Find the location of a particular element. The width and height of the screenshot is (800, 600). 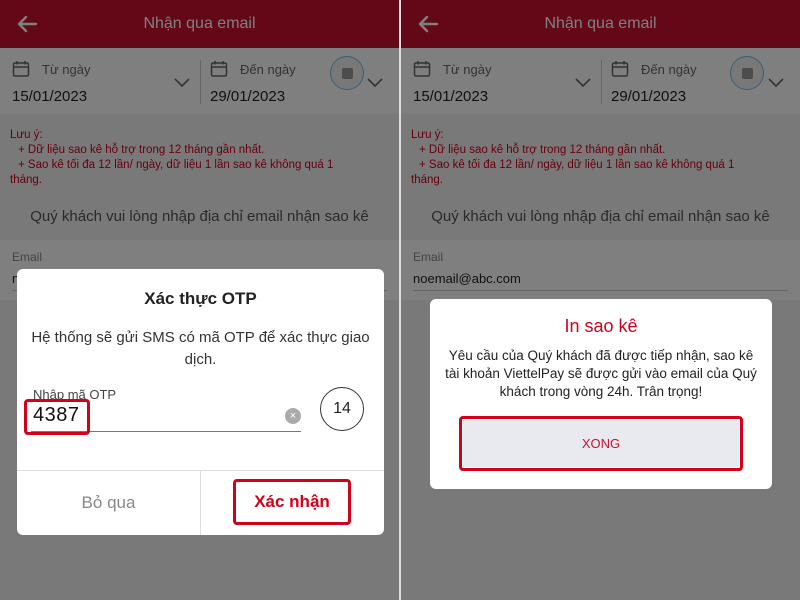

confirm-button: Xác nhận is located at coordinates (292, 502).